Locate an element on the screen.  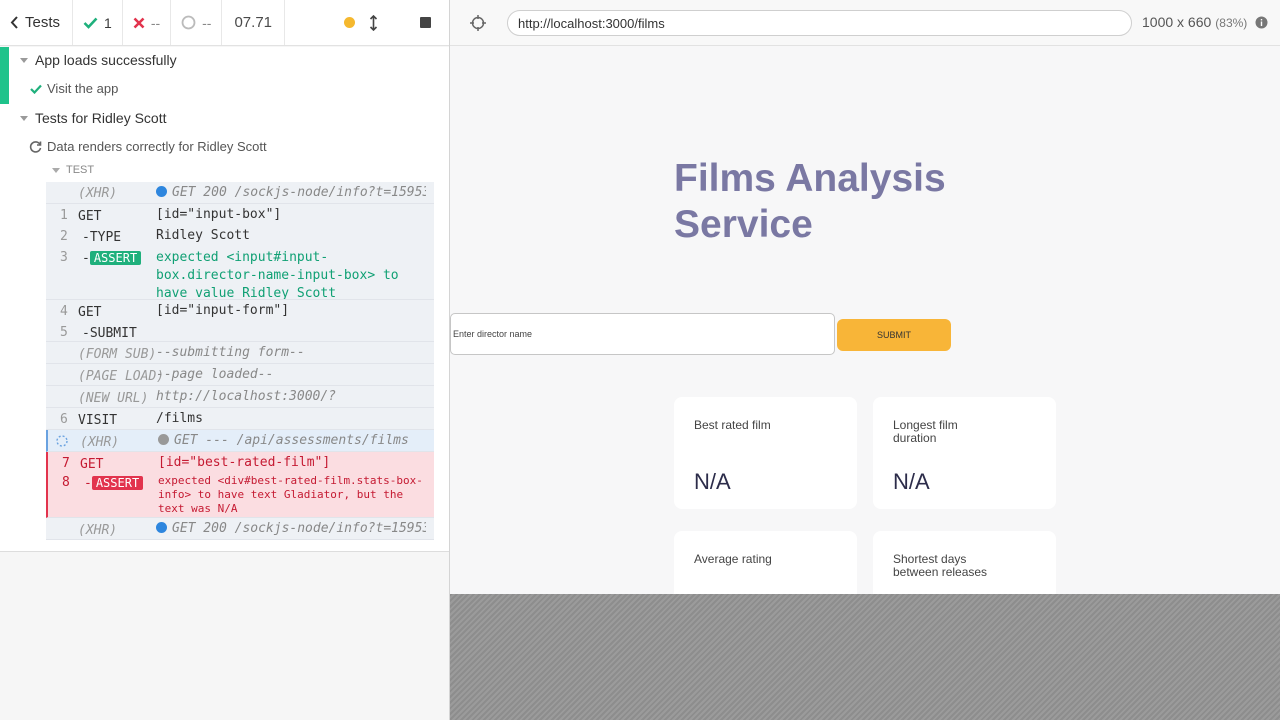
command-name: - ASSERT is located at coordinates (112, 258).